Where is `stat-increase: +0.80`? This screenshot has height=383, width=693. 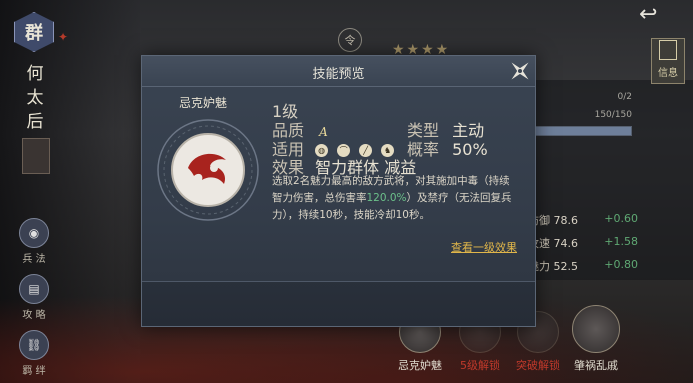
stat-increase: +0.80 is located at coordinates (621, 264).